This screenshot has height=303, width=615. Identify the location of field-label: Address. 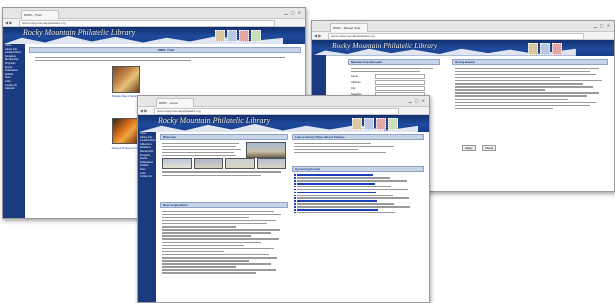
(356, 82).